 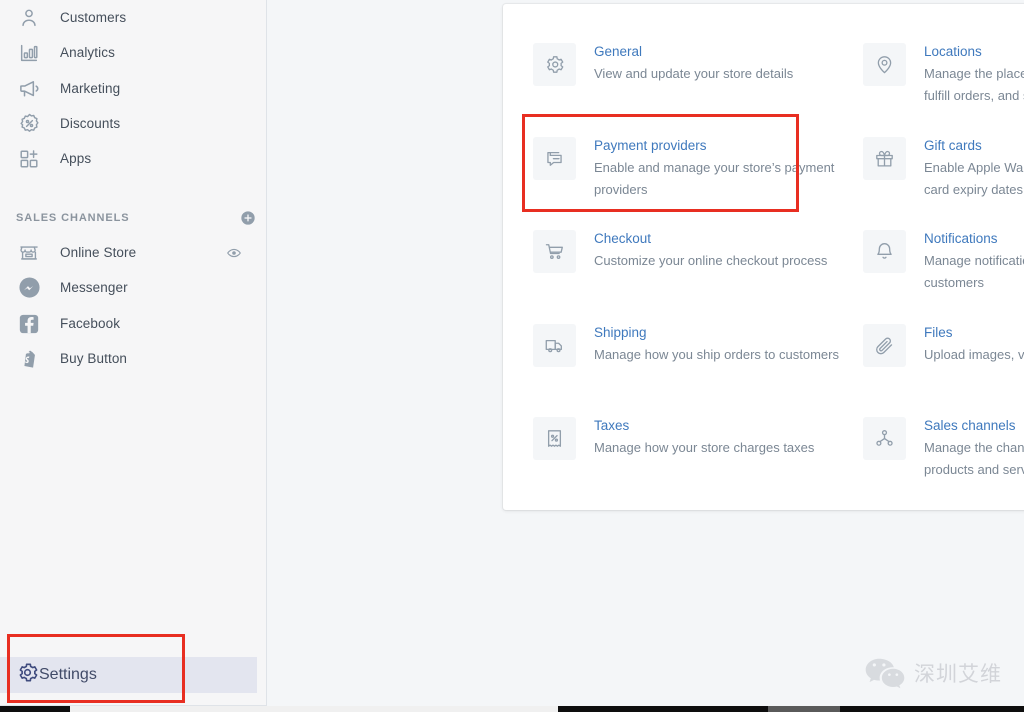 What do you see at coordinates (129, 88) in the screenshot?
I see `sidebar-item-marketing: Marketing` at bounding box center [129, 88].